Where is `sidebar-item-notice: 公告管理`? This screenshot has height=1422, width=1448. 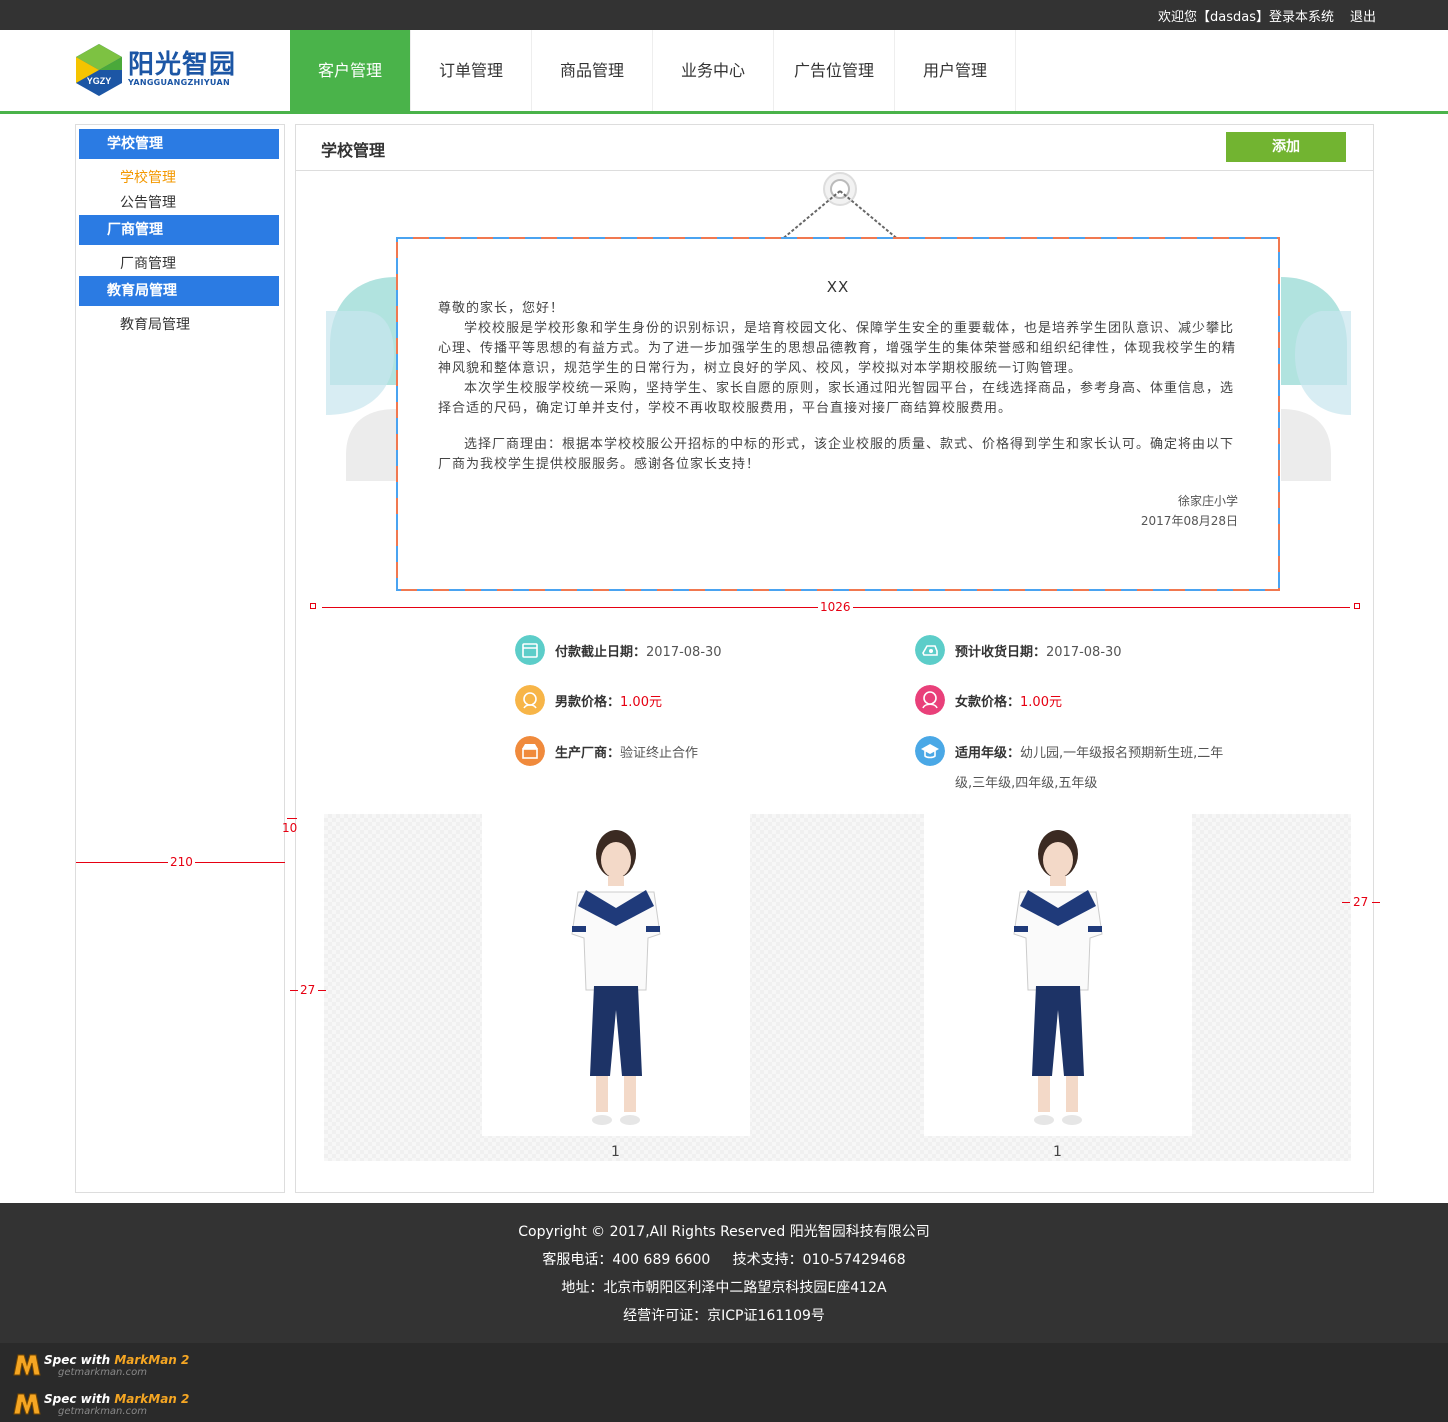 sidebar-item-notice: 公告管理 is located at coordinates (148, 202).